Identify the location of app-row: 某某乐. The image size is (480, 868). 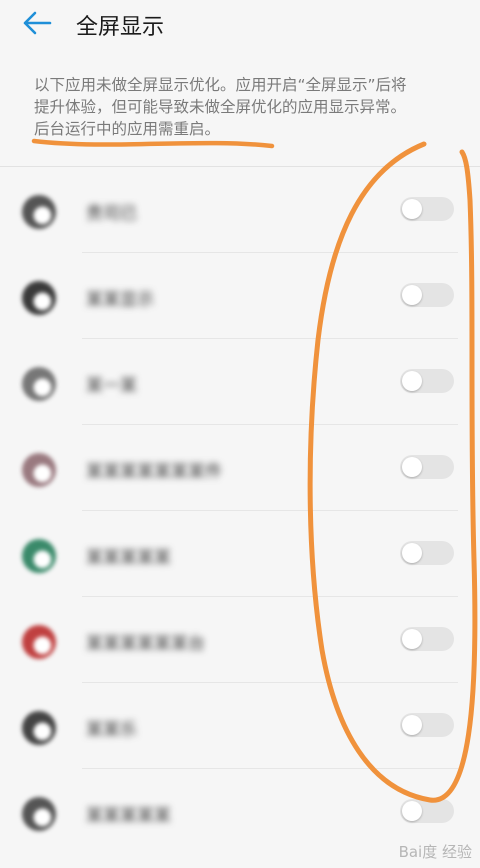
(240, 726).